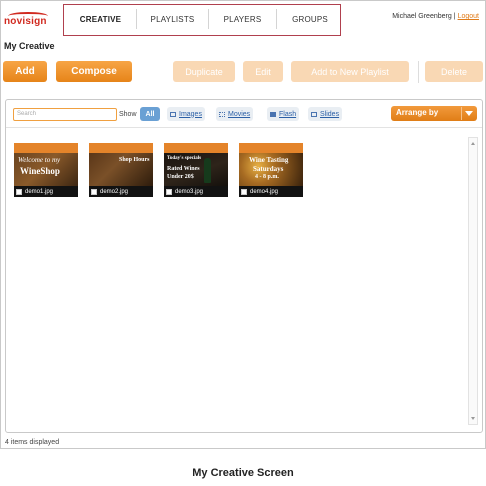 Image resolution: width=486 pixels, height=486 pixels. Describe the element at coordinates (269, 160) in the screenshot. I see `preview-text: Wine Tasting` at that location.